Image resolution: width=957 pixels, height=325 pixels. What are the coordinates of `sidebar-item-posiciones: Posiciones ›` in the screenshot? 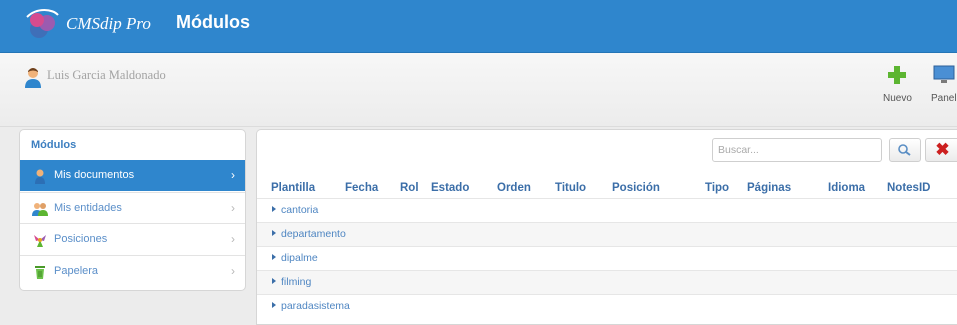 It's located at (132, 238).